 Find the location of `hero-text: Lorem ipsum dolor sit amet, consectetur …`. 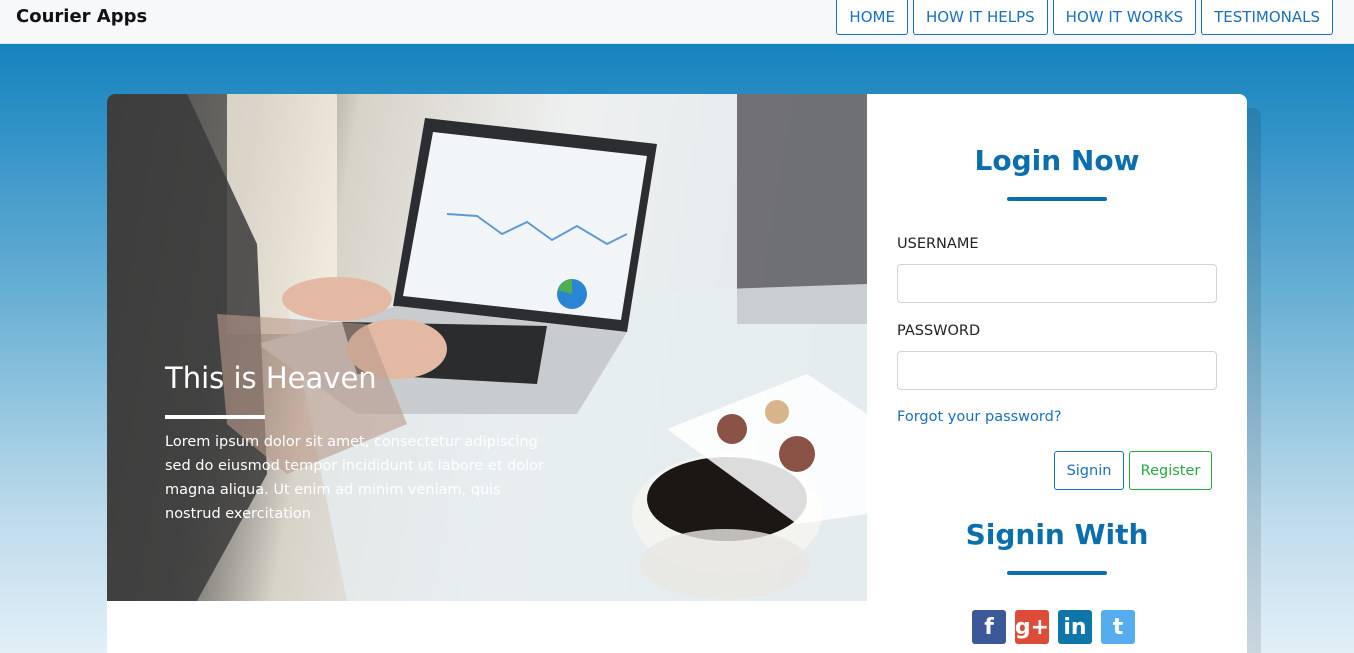

hero-text: Lorem ipsum dolor sit amet, consectetur … is located at coordinates (354, 478).